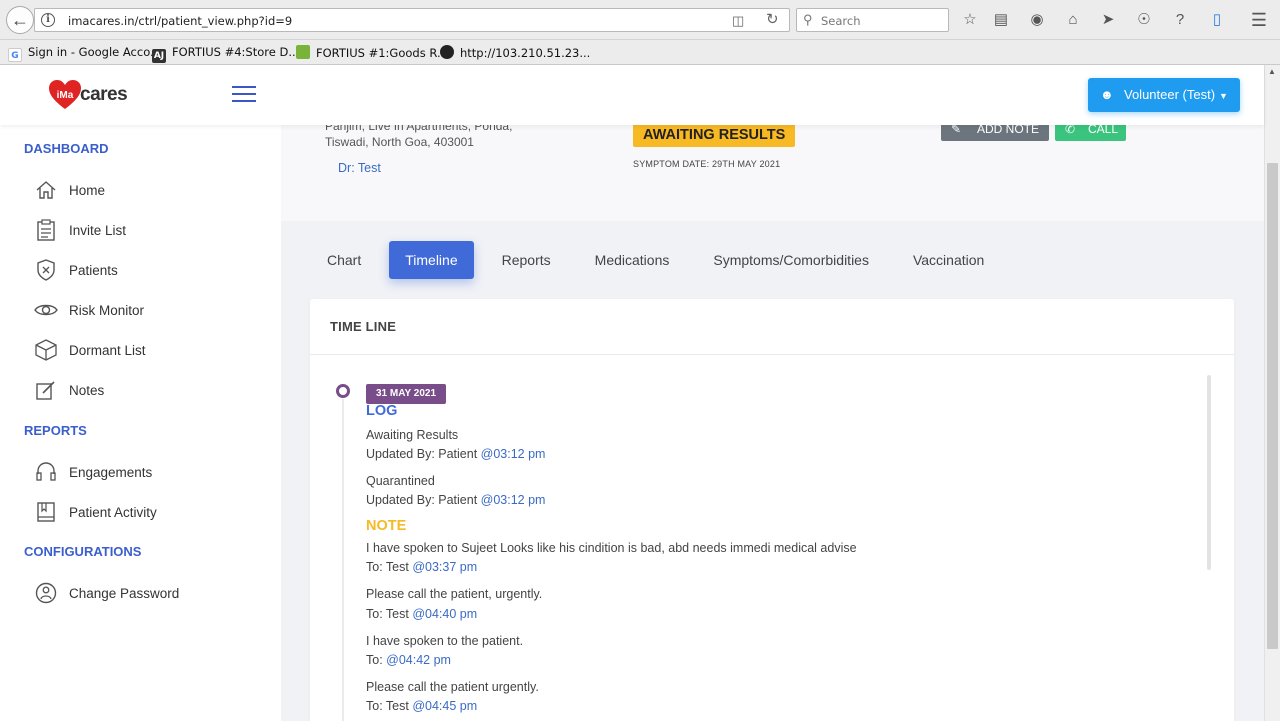 The width and height of the screenshot is (1280, 721). I want to click on browser-search-input: ⚲ Search, so click(872, 20).